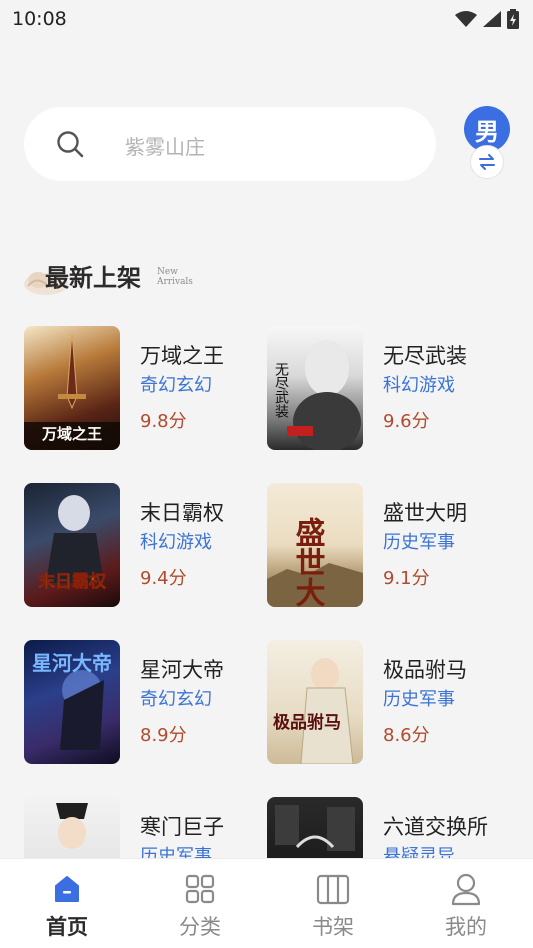 The width and height of the screenshot is (533, 948). I want to click on section-subtitle-line1: New, so click(167, 272).